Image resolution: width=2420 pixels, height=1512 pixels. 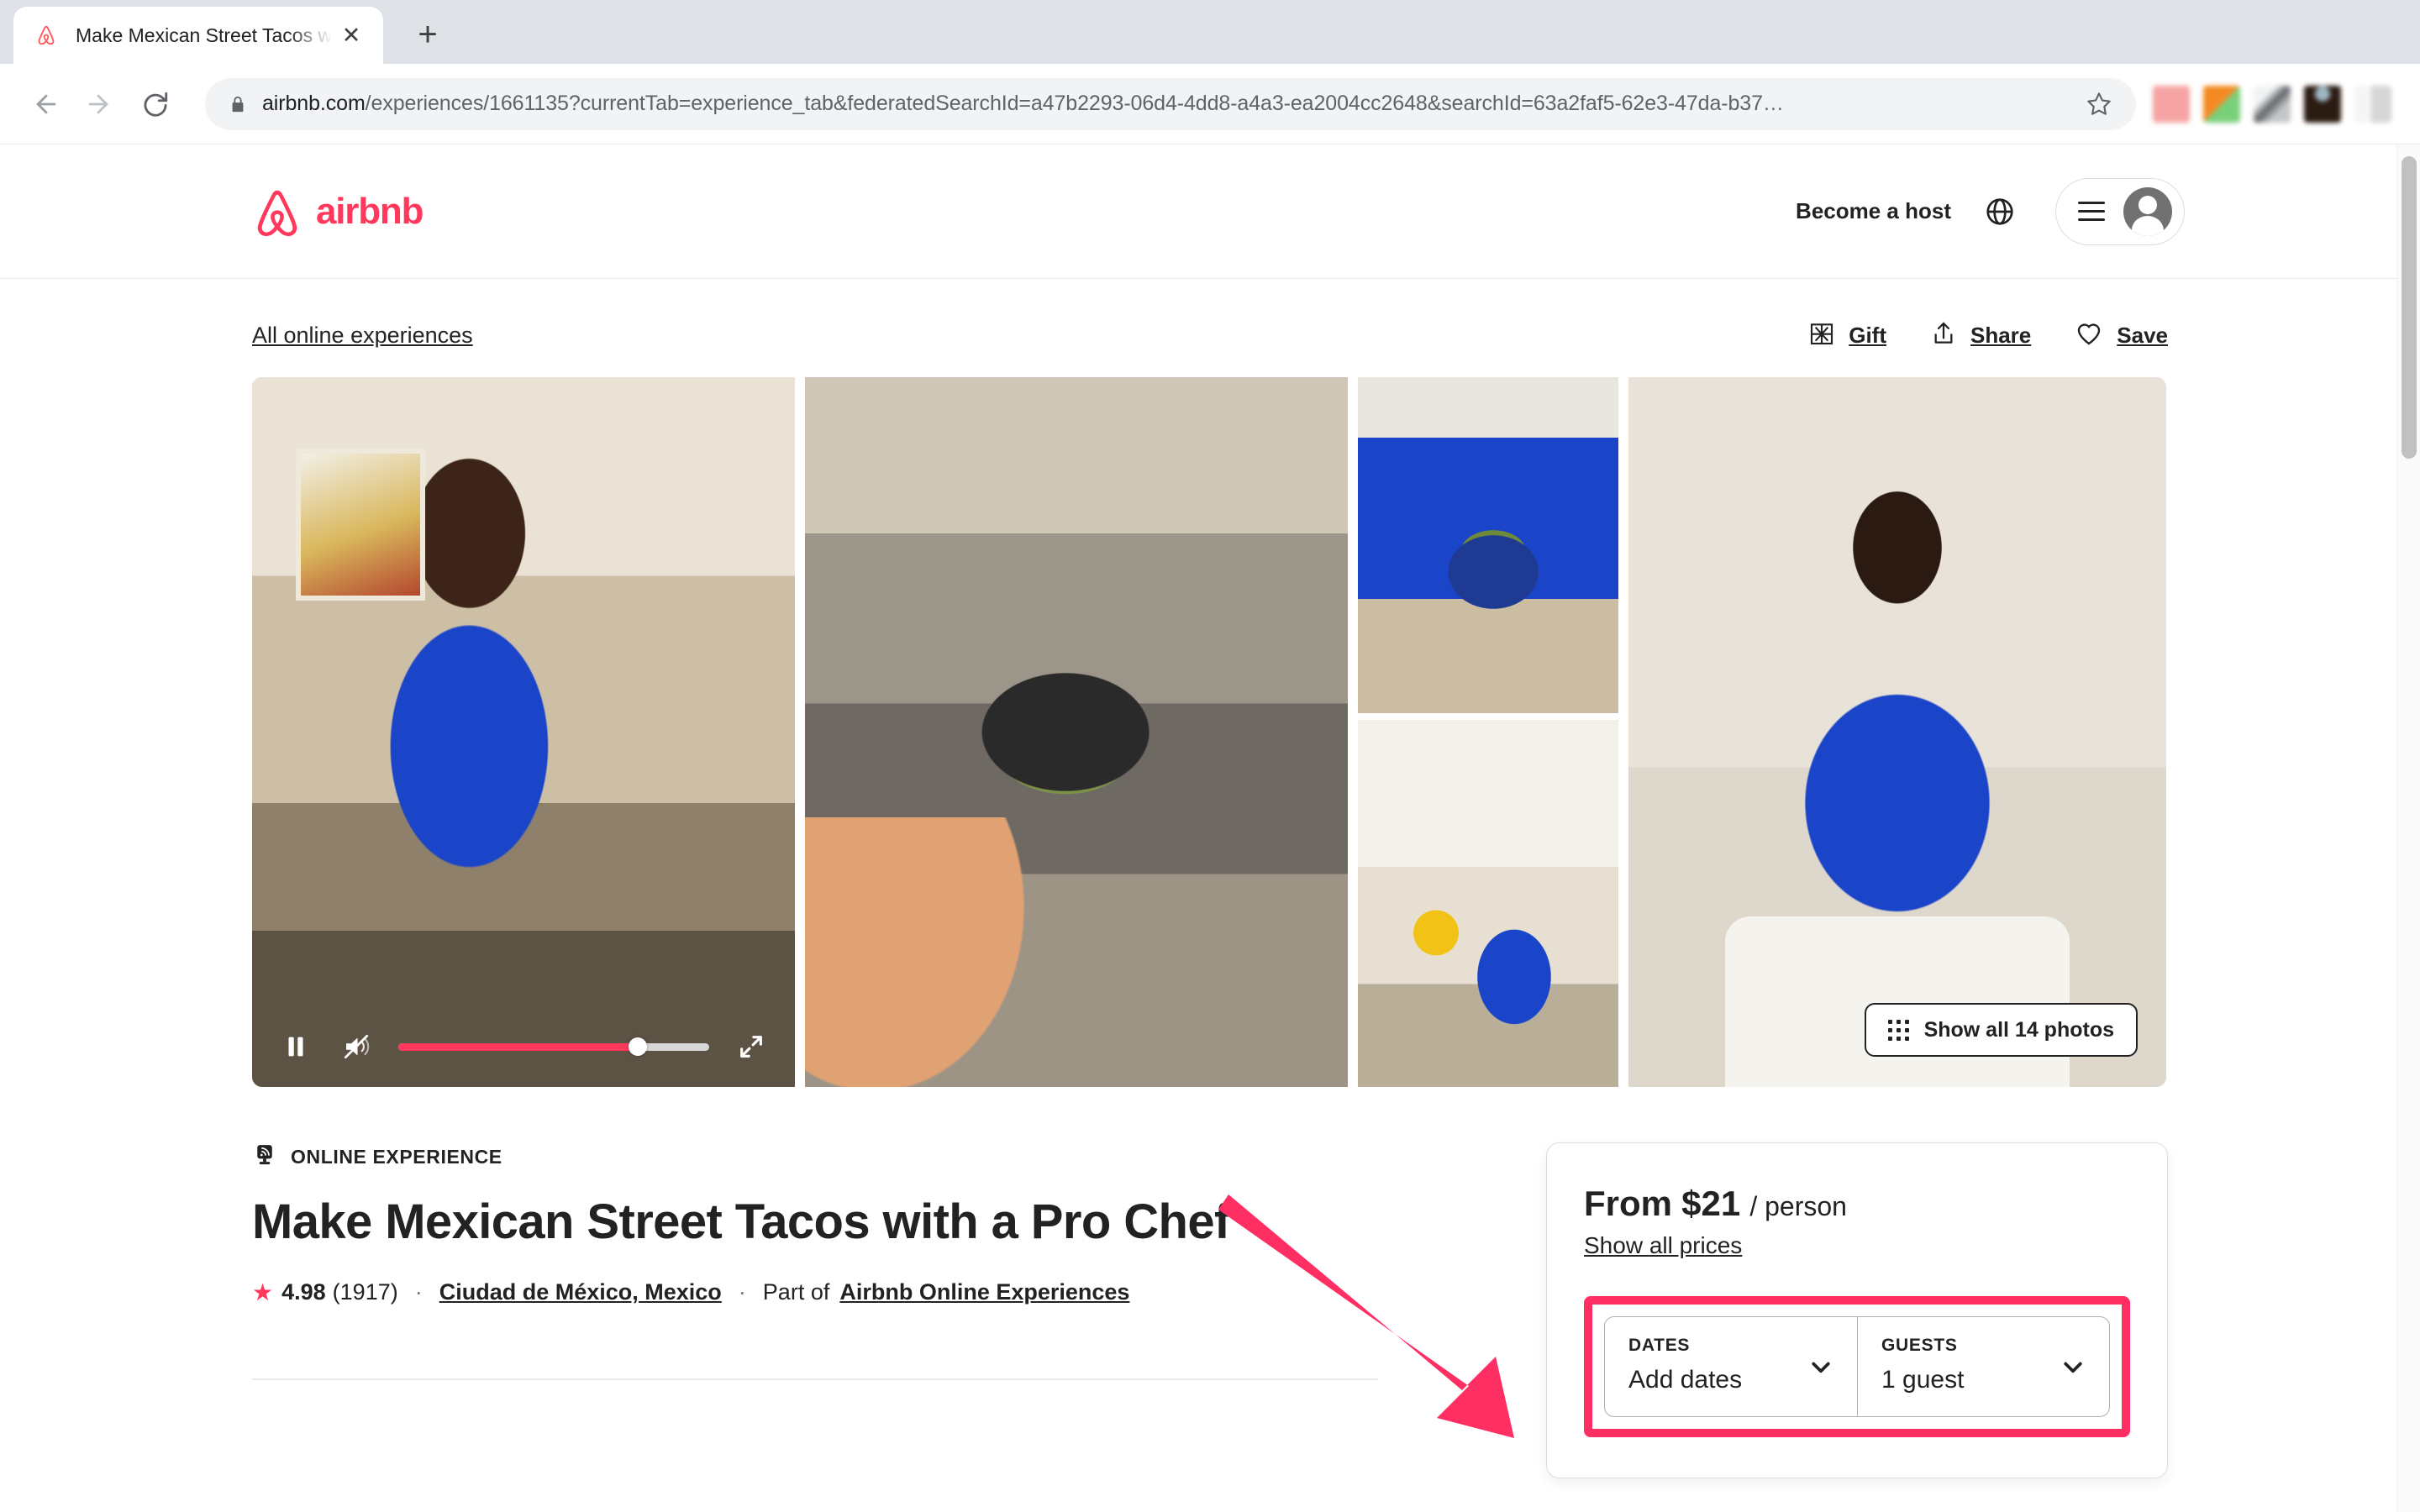 What do you see at coordinates (1943, 335) in the screenshot?
I see `share-icon` at bounding box center [1943, 335].